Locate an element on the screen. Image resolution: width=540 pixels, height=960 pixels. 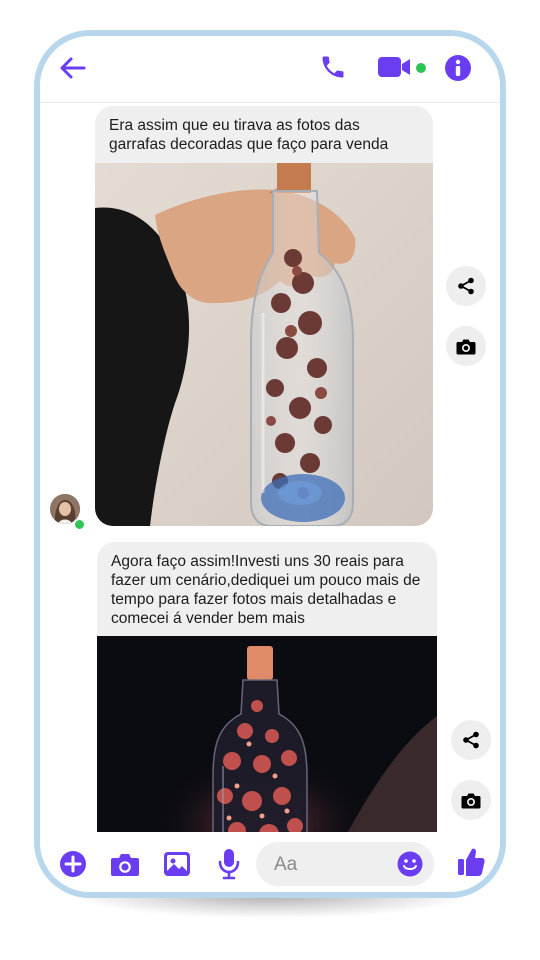
phone-call-icon is located at coordinates (333, 67).